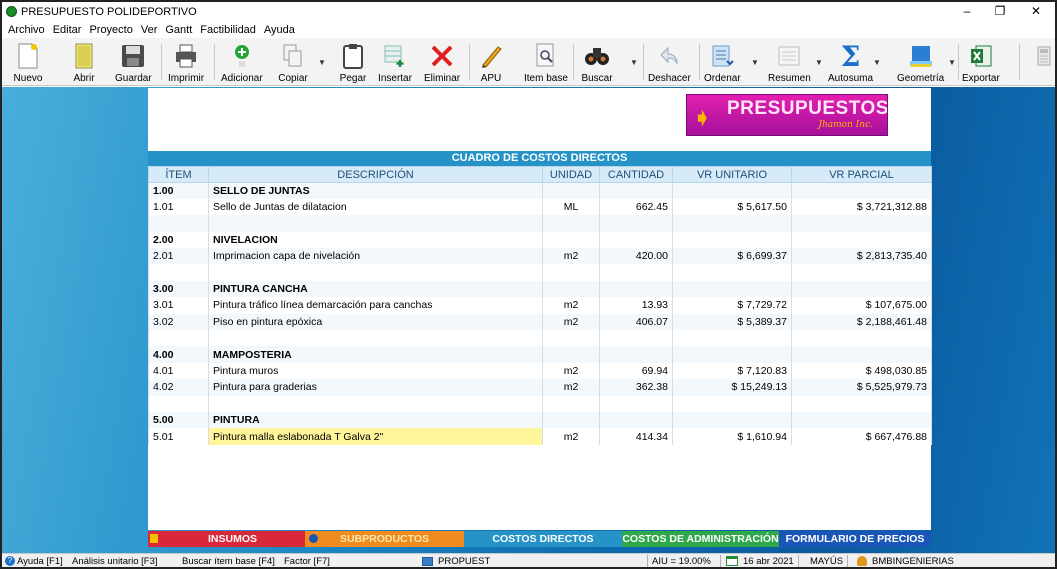 This screenshot has width=1057, height=569. What do you see at coordinates (375, 322) in the screenshot?
I see `cell-descripcion: Piso en pintura epóxica` at bounding box center [375, 322].